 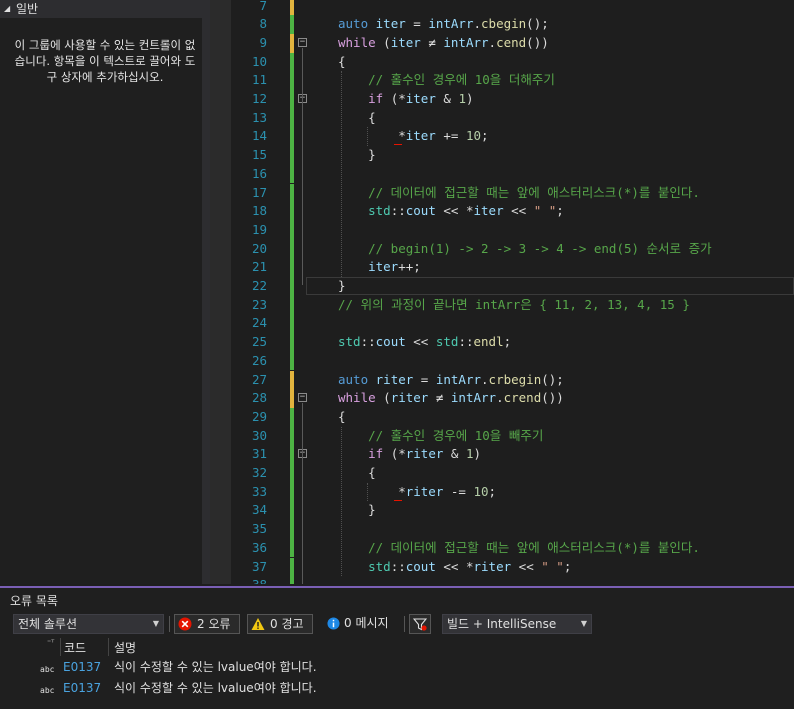 What do you see at coordinates (420, 342) in the screenshot?
I see `code-token: <<` at bounding box center [420, 342].